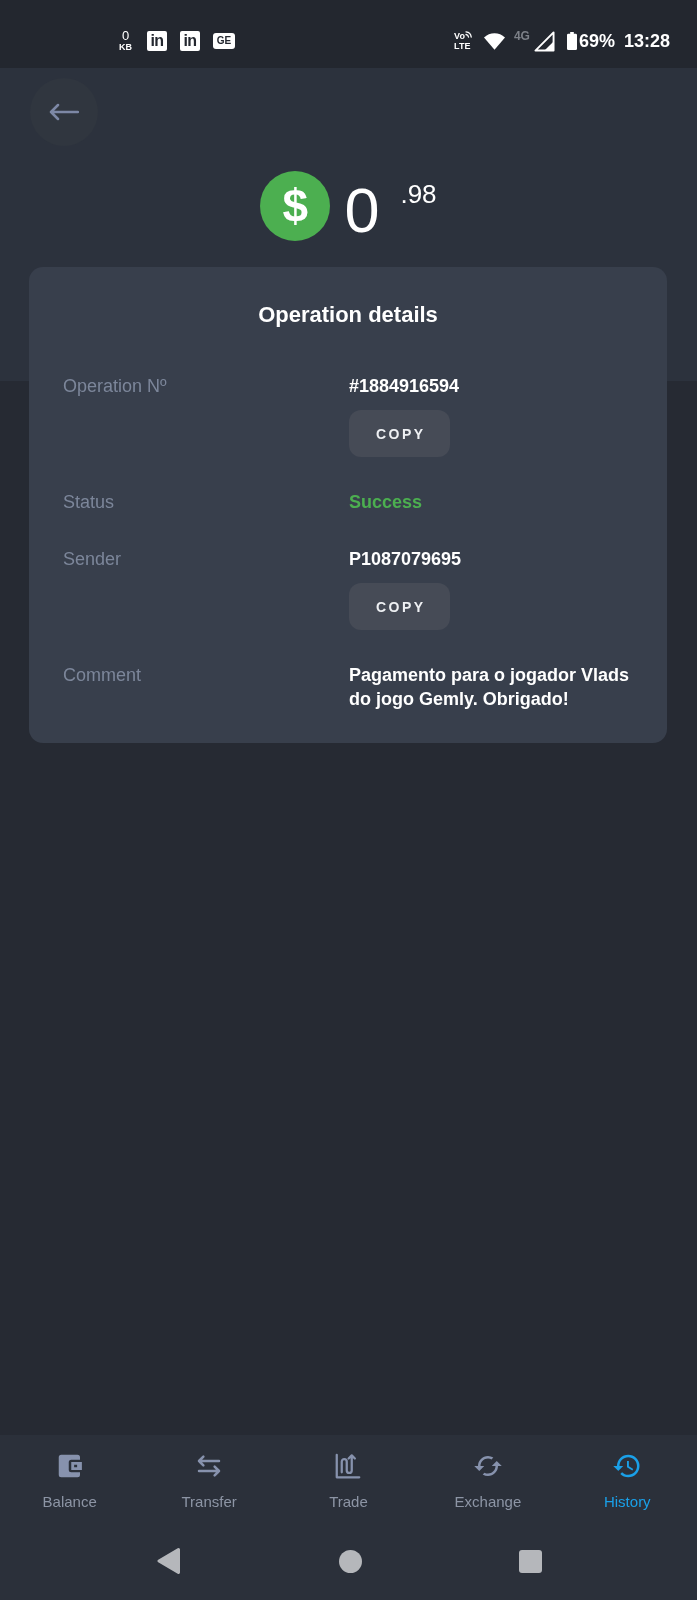 This screenshot has width=697, height=1600. Describe the element at coordinates (405, 559) in the screenshot. I see `field-value: P1087079695` at that location.